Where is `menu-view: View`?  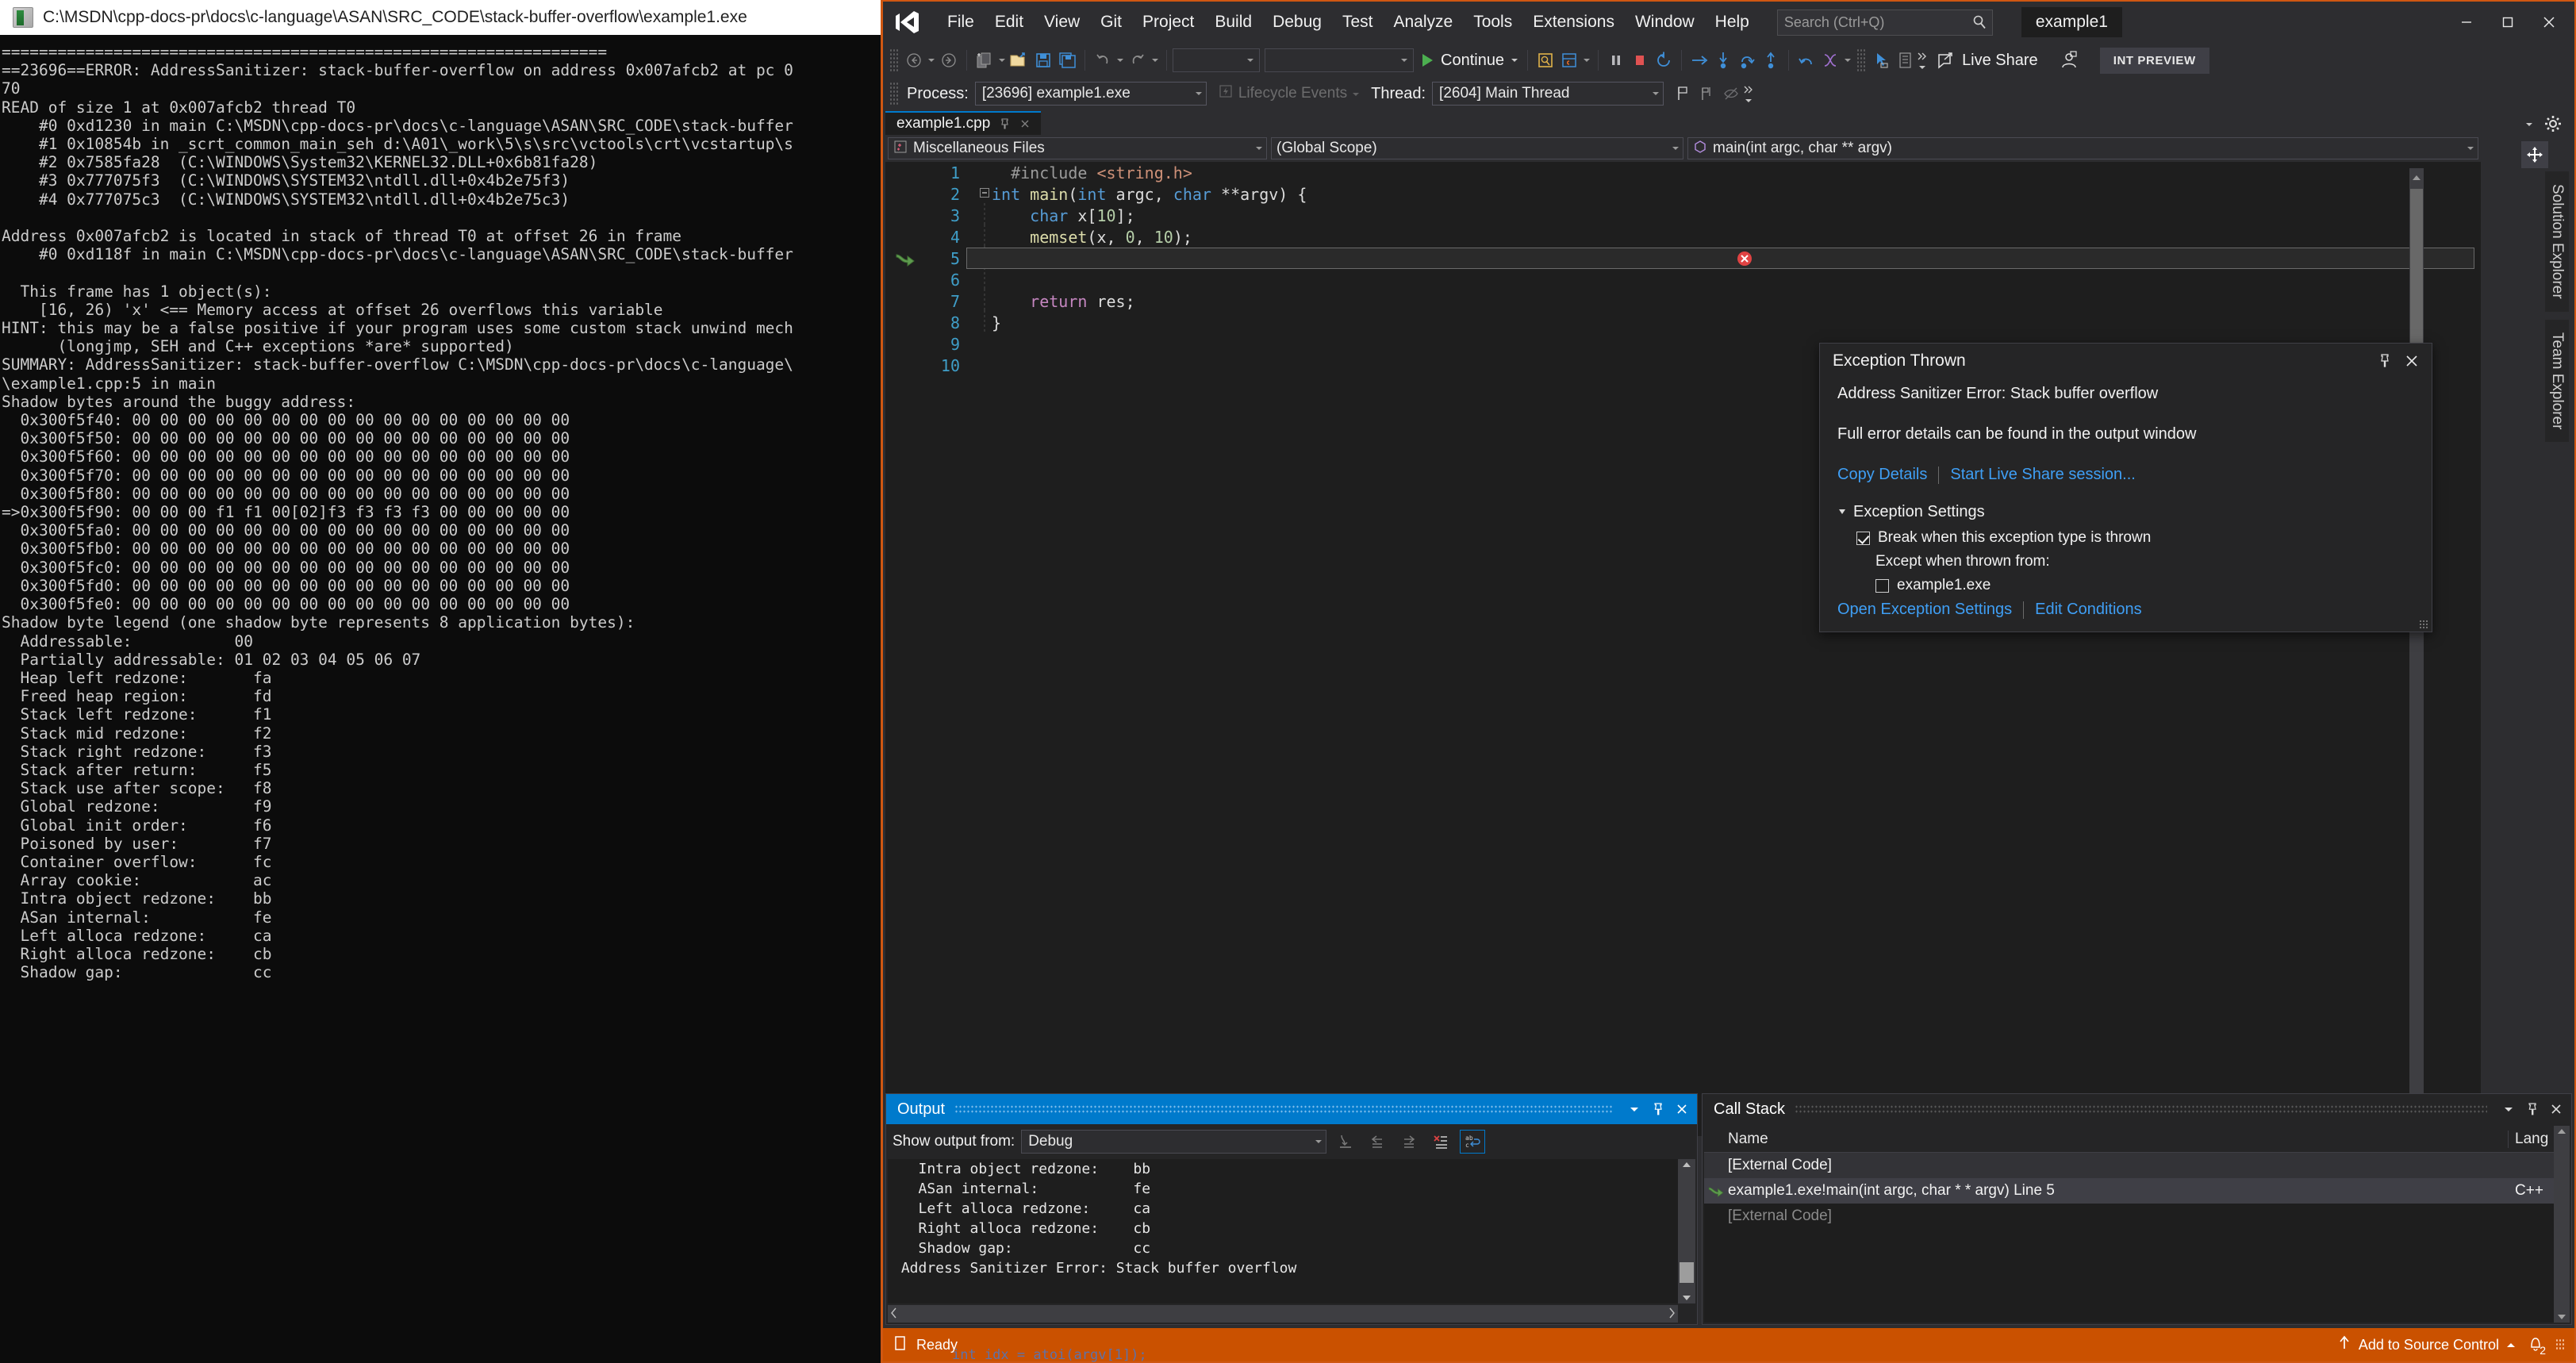
menu-view: View is located at coordinates (1062, 22).